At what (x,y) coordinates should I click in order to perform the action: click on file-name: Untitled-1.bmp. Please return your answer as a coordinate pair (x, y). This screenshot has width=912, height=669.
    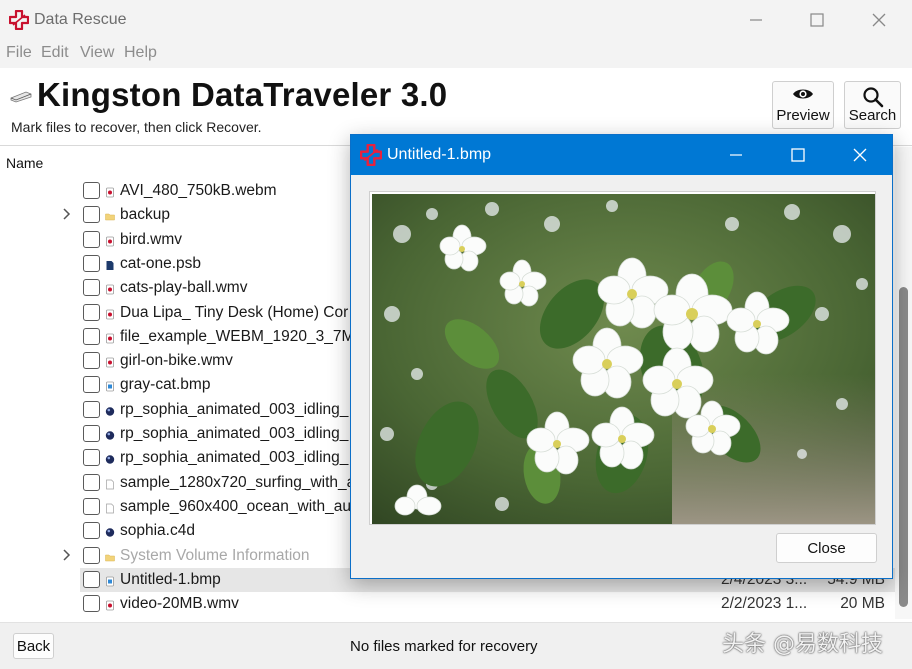
    Looking at the image, I should click on (170, 579).